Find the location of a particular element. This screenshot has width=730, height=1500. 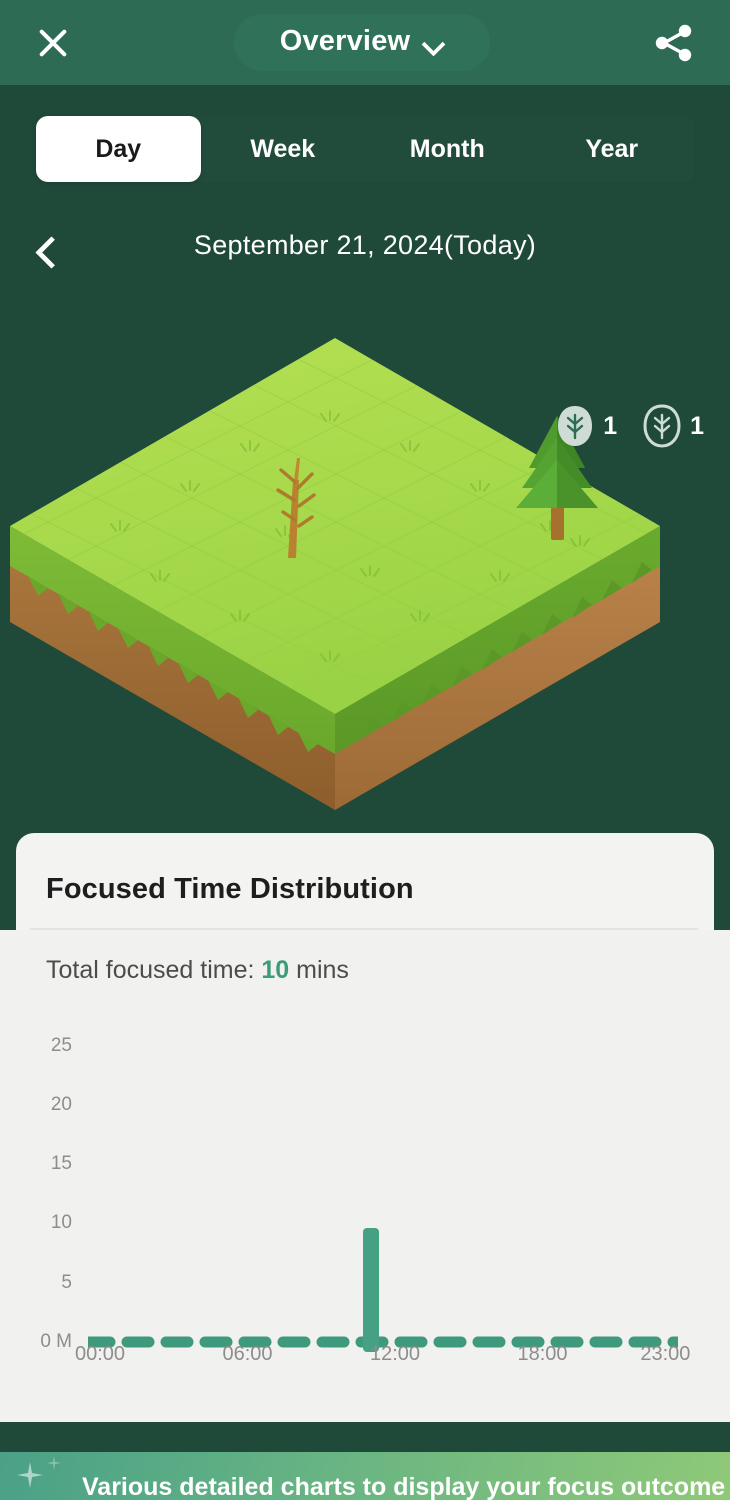

chart-y-tick: 15 is located at coordinates (61, 1164).